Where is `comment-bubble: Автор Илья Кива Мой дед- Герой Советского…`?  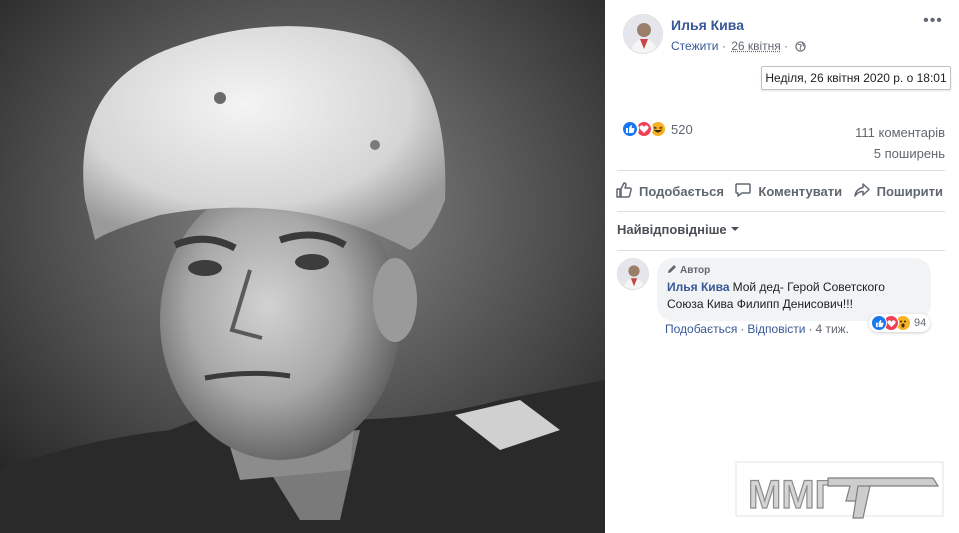 comment-bubble: Автор Илья Кива Мой дед- Герой Советского… is located at coordinates (794, 289).